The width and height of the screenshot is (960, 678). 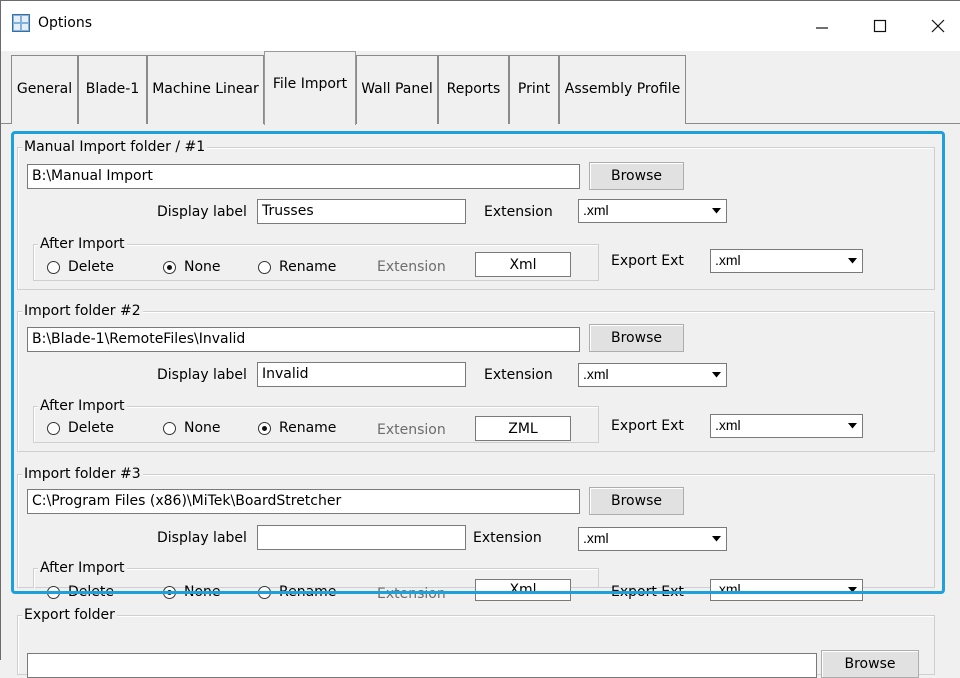 I want to click on tab-file-import: File Import, so click(x=310, y=88).